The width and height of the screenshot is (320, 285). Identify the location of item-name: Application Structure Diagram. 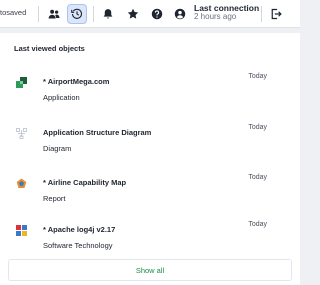
(97, 132).